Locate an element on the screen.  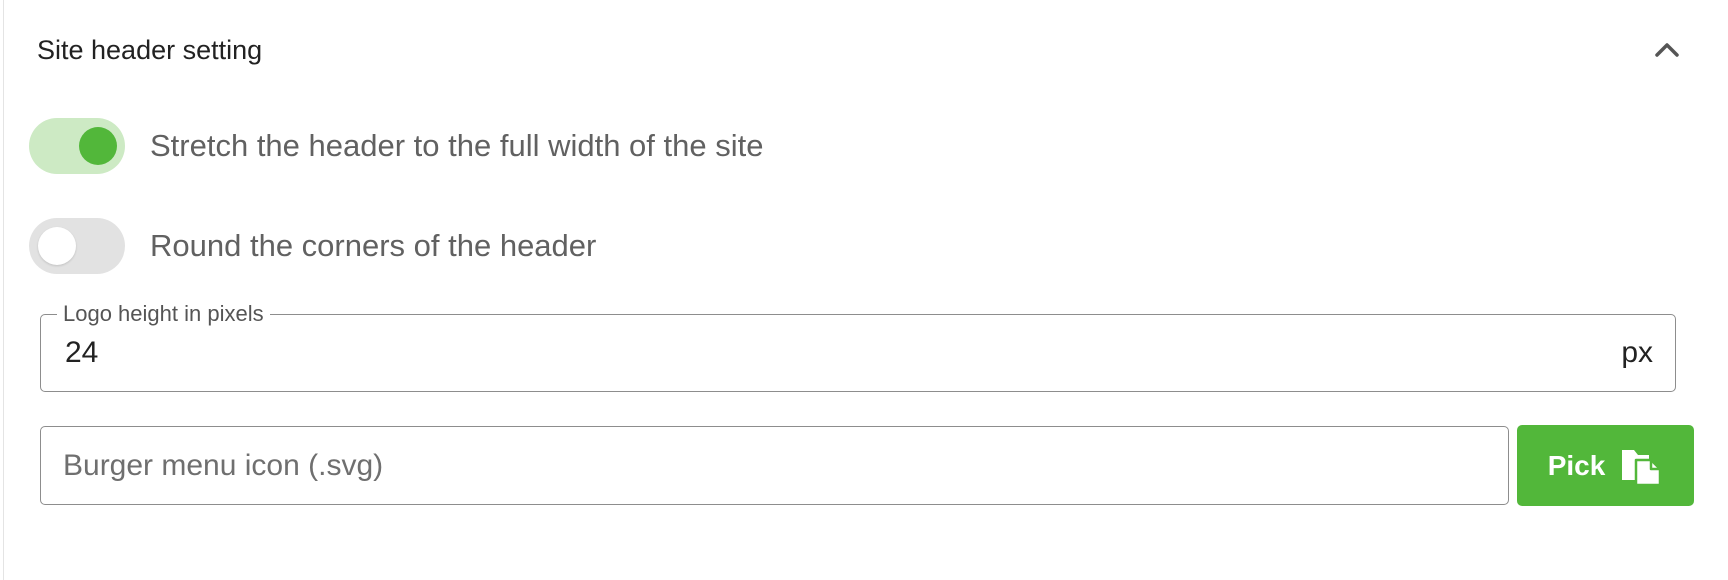
burger-icon-input is located at coordinates (763, 466).